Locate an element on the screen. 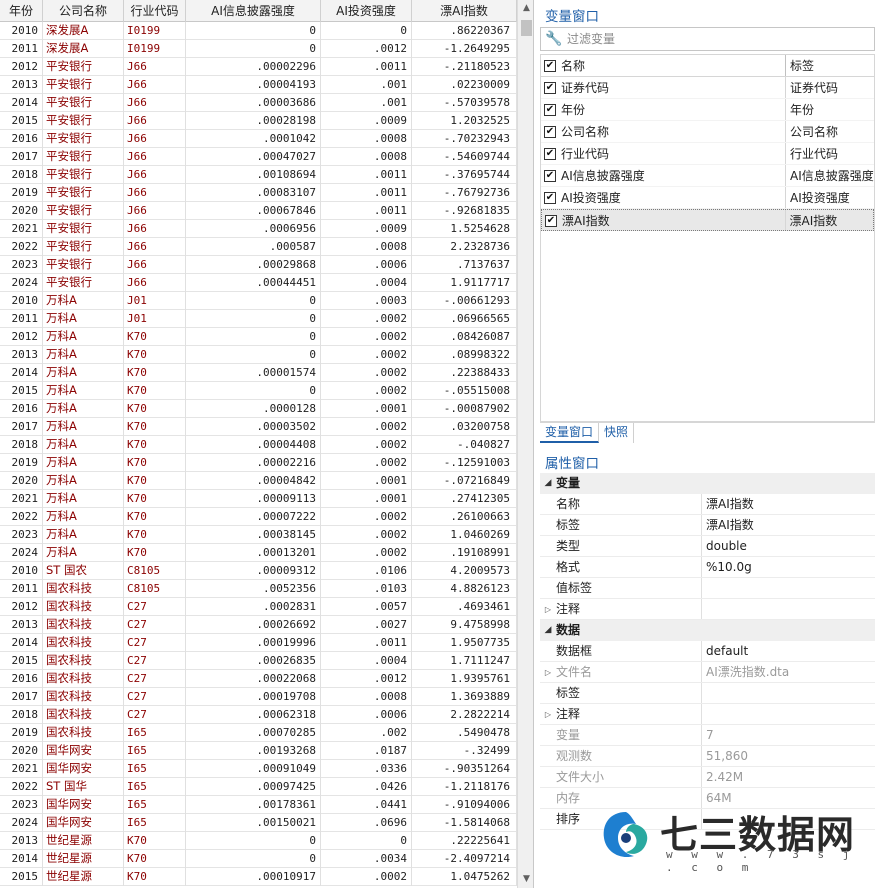  table-row: 2023 平安银行 J66.00029868.0006.7137637 is located at coordinates (258, 265).